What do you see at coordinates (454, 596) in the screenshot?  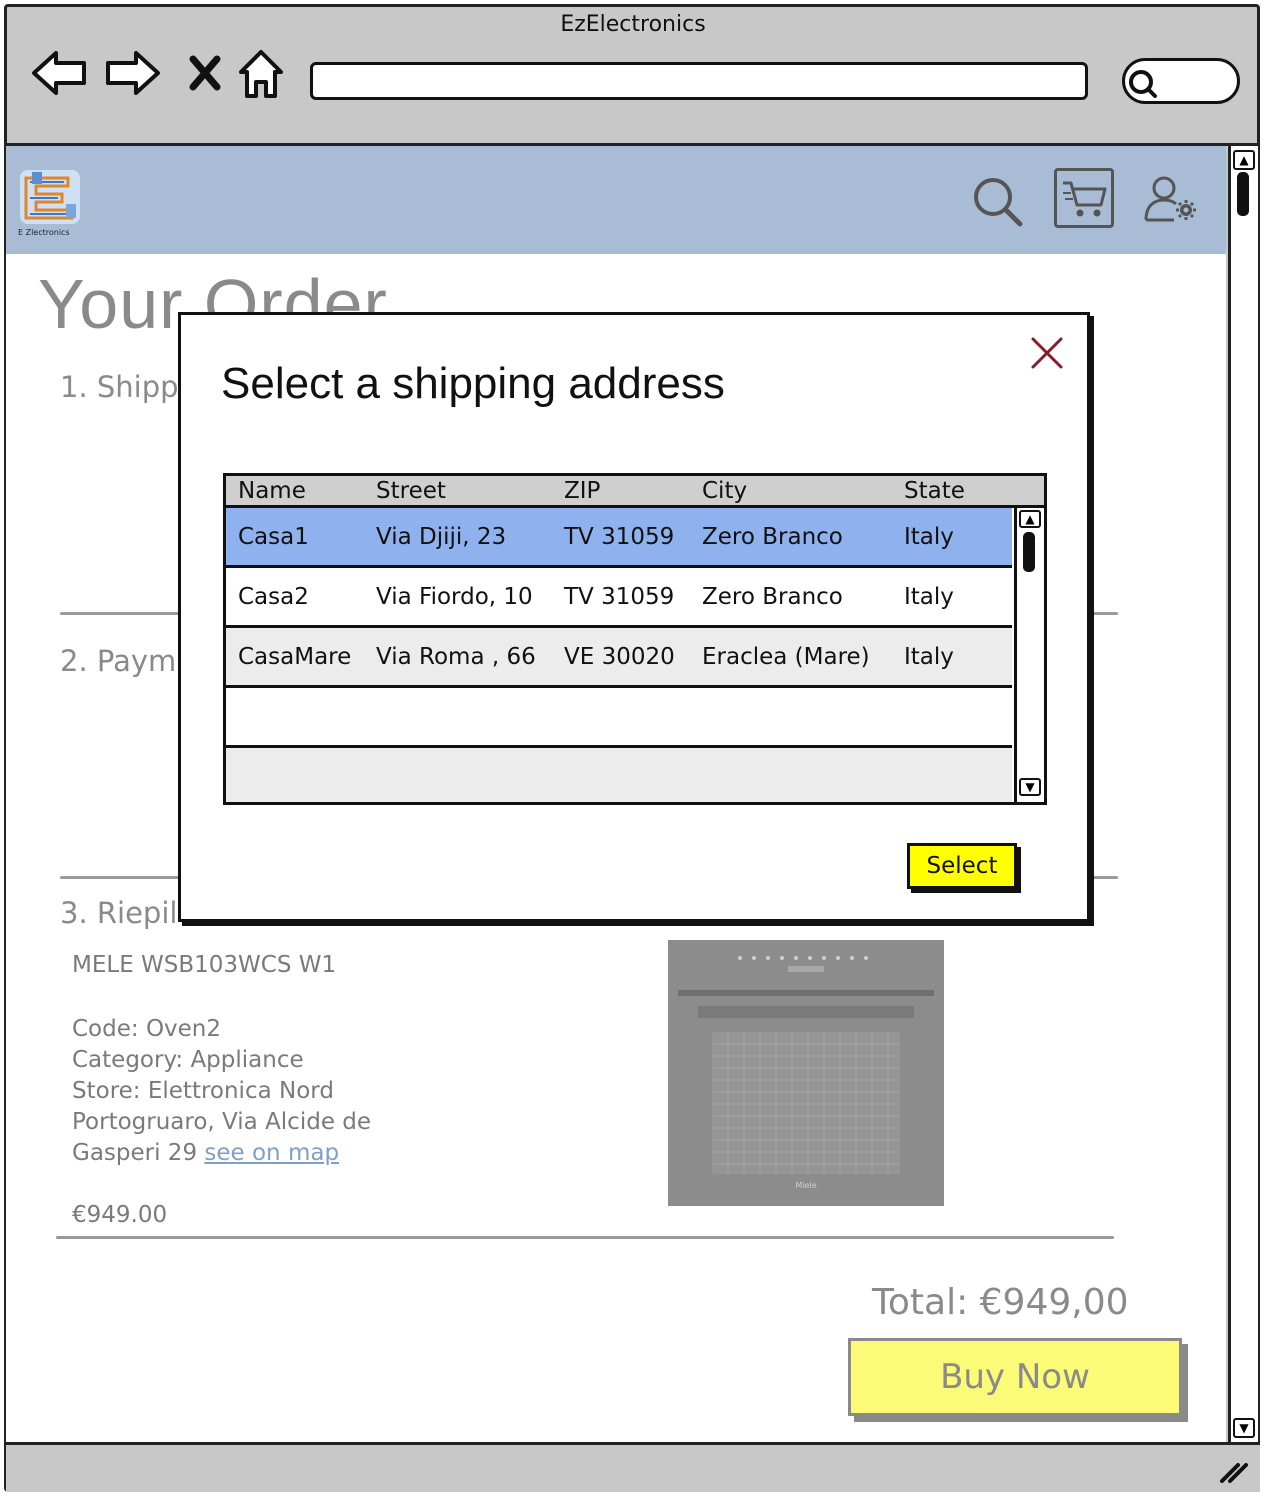 I see `cell-street: Via Fiordo, 10` at bounding box center [454, 596].